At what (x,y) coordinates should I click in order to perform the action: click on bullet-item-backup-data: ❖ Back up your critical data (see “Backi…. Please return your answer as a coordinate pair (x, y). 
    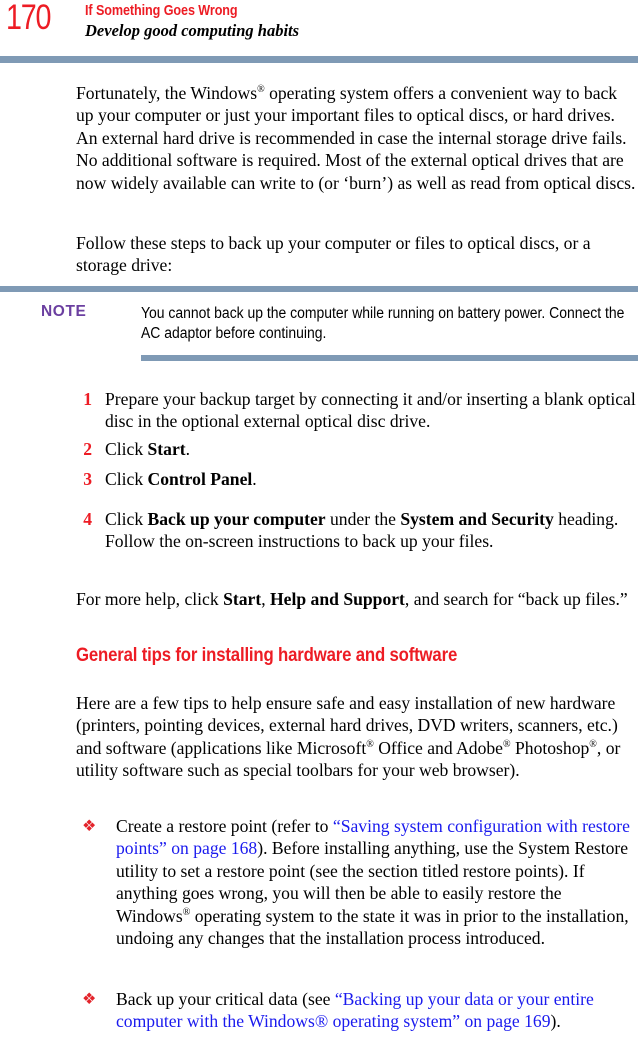
    Looking at the image, I should click on (357, 1010).